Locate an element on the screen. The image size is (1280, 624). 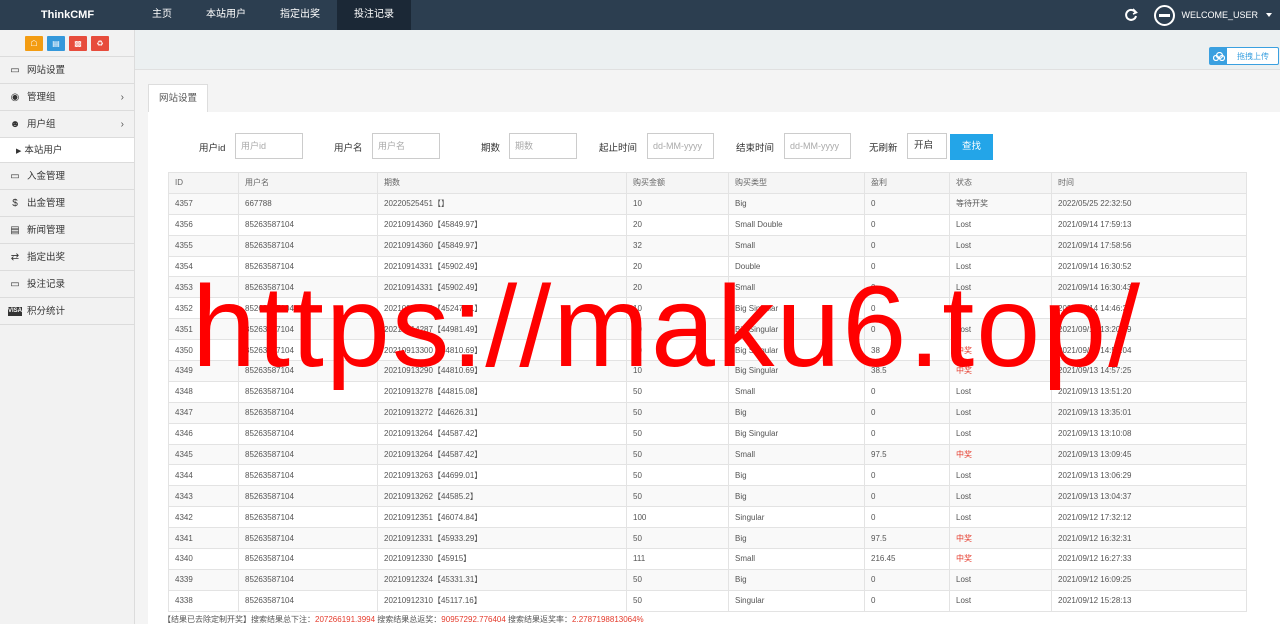
sidebar-item-label: 投注记录 is located at coordinates (46, 285).